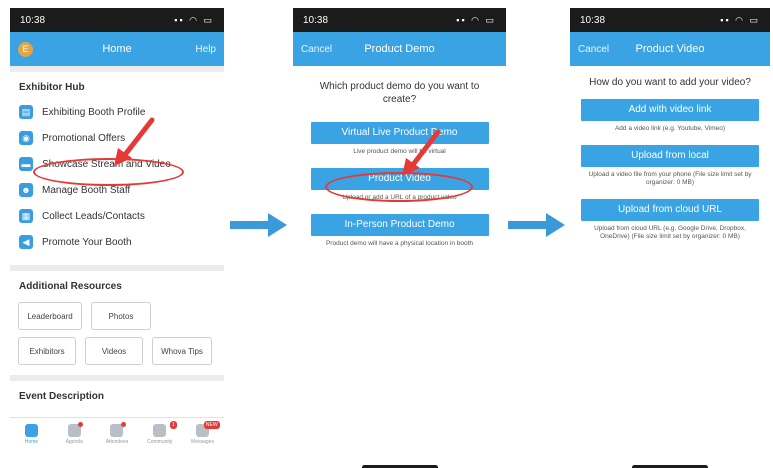 Image resolution: width=773 pixels, height=468 pixels. Describe the element at coordinates (670, 128) in the screenshot. I see `add-video-link-helper: Add a video link (e.g. Youtube, Vimeo)` at that location.